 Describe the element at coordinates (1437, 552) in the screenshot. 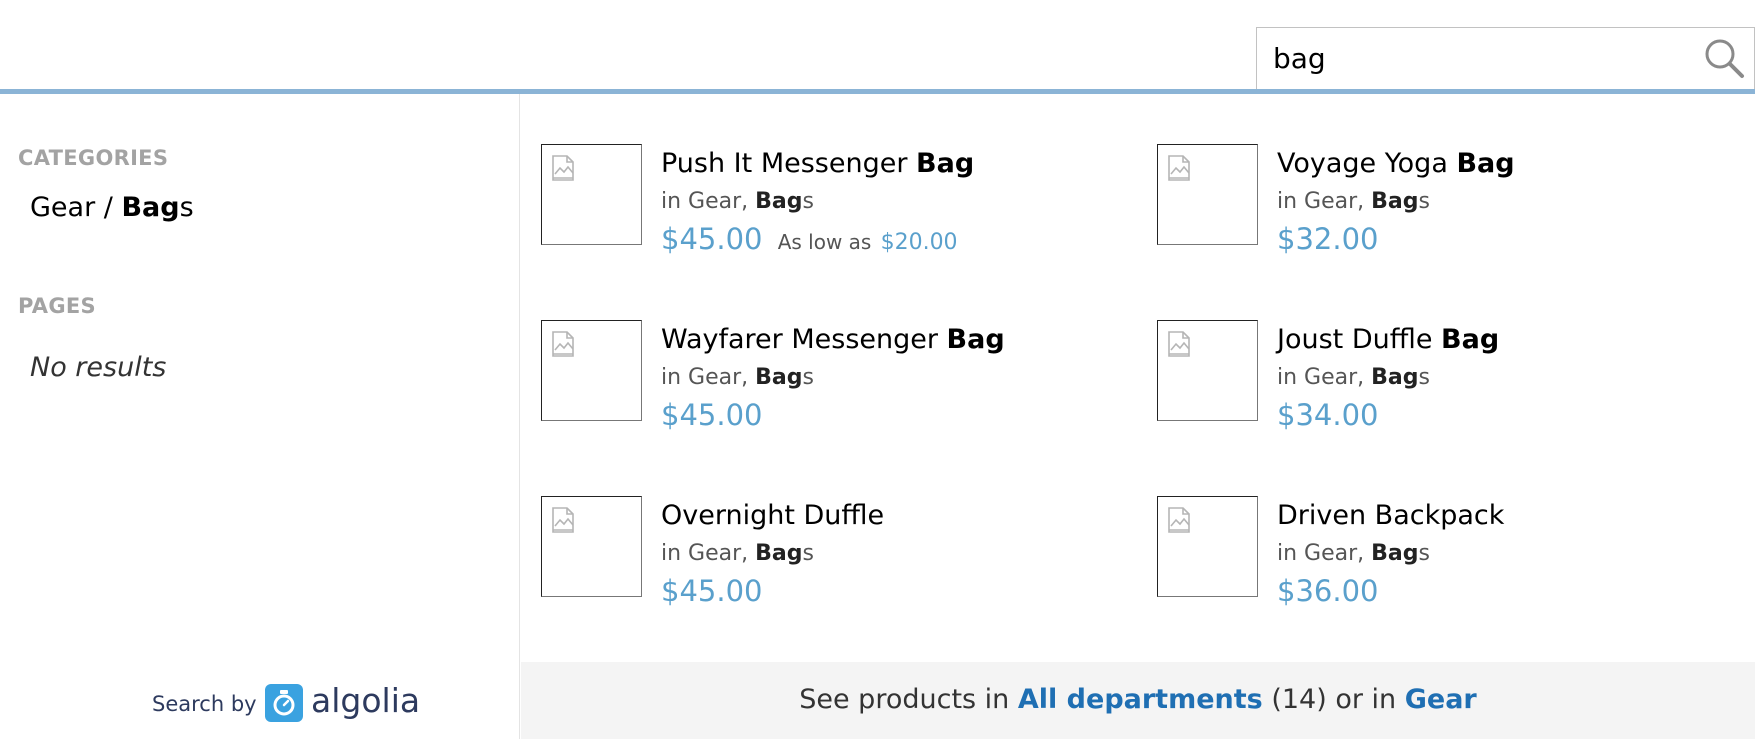

I see `product-card: Driven Backpack in Gear, Bags $36.00` at that location.